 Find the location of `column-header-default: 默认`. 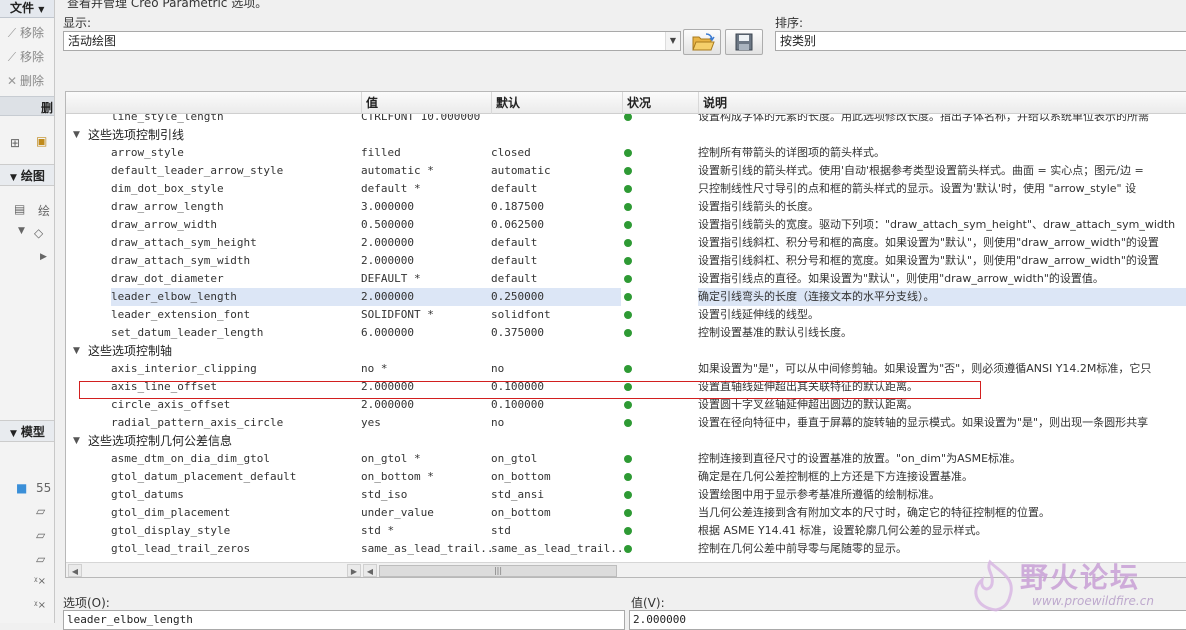

column-header-default: 默认 is located at coordinates (556, 103).